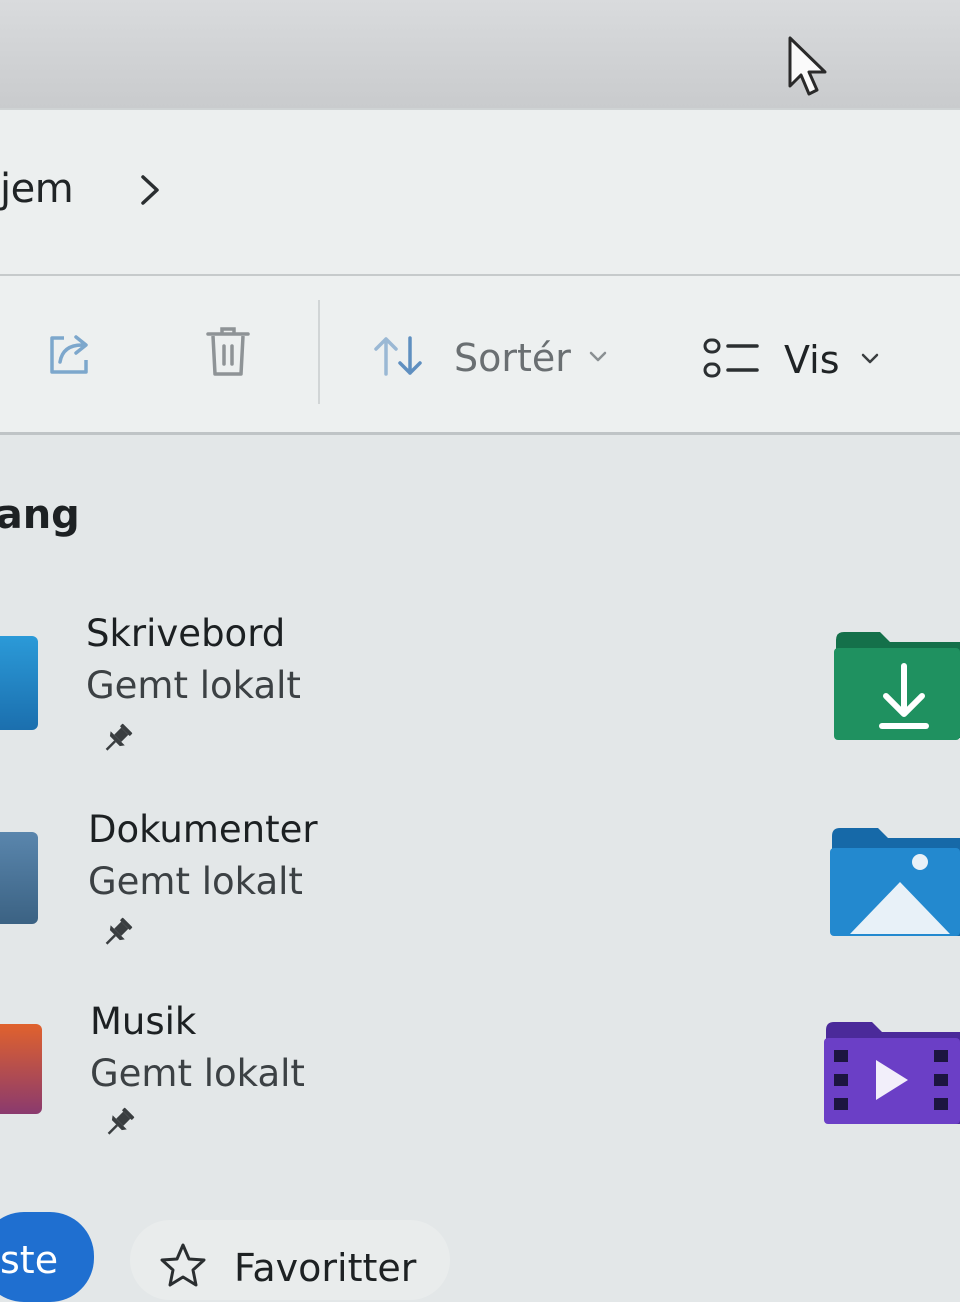  I want to click on sort-arrows-icon, so click(401, 356).